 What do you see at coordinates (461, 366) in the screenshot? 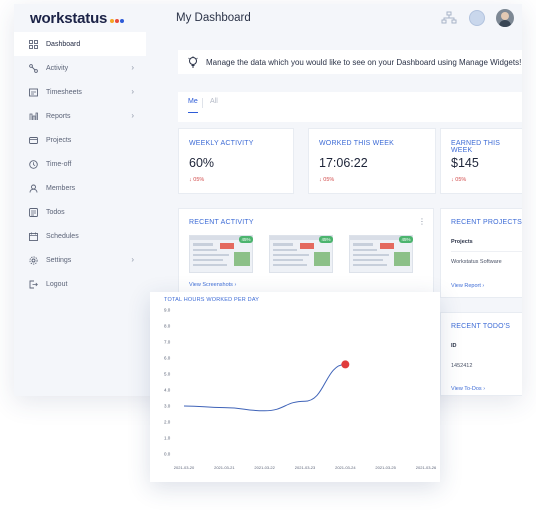
I see `todo-row: 1452412` at bounding box center [461, 366].